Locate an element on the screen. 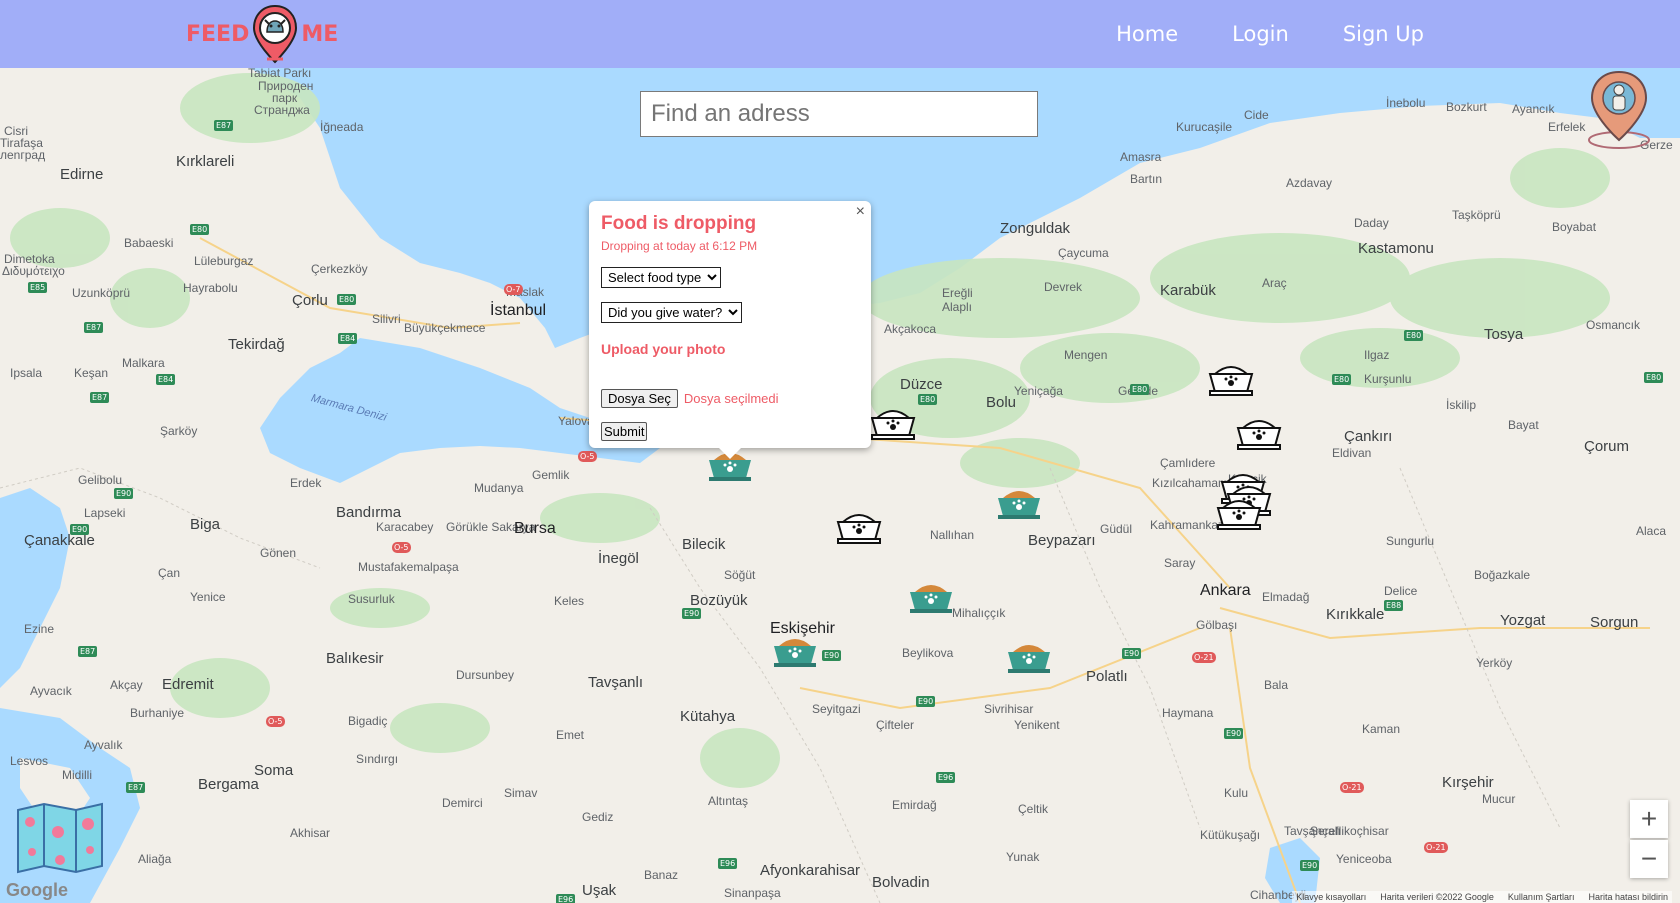 The image size is (1680, 903). label-azdavay: Azdavay is located at coordinates (1309, 183).